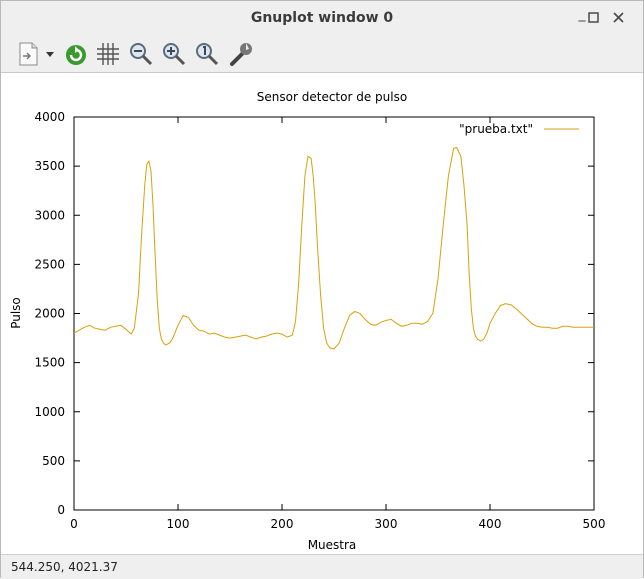 The height and width of the screenshot is (579, 644). I want to click on zoom-in-button, so click(174, 54).